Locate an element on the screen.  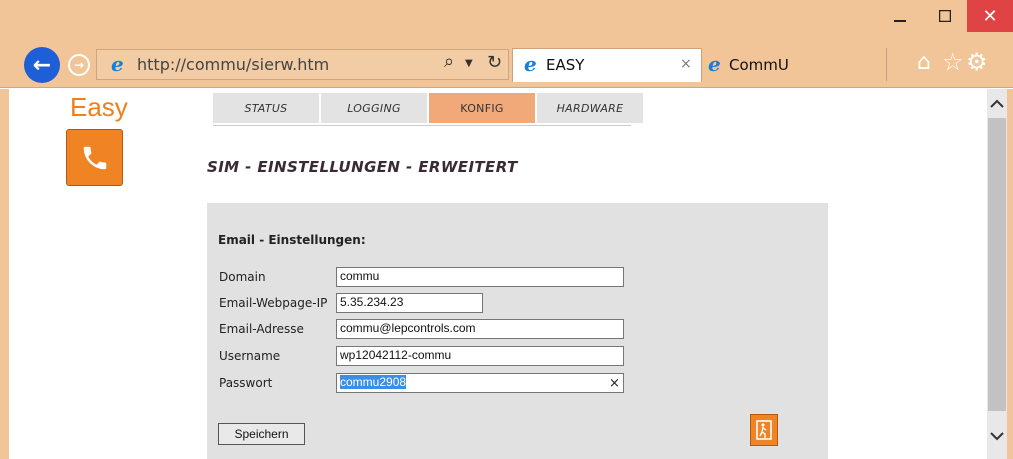
gear-icon: ⚙ is located at coordinates (977, 62).